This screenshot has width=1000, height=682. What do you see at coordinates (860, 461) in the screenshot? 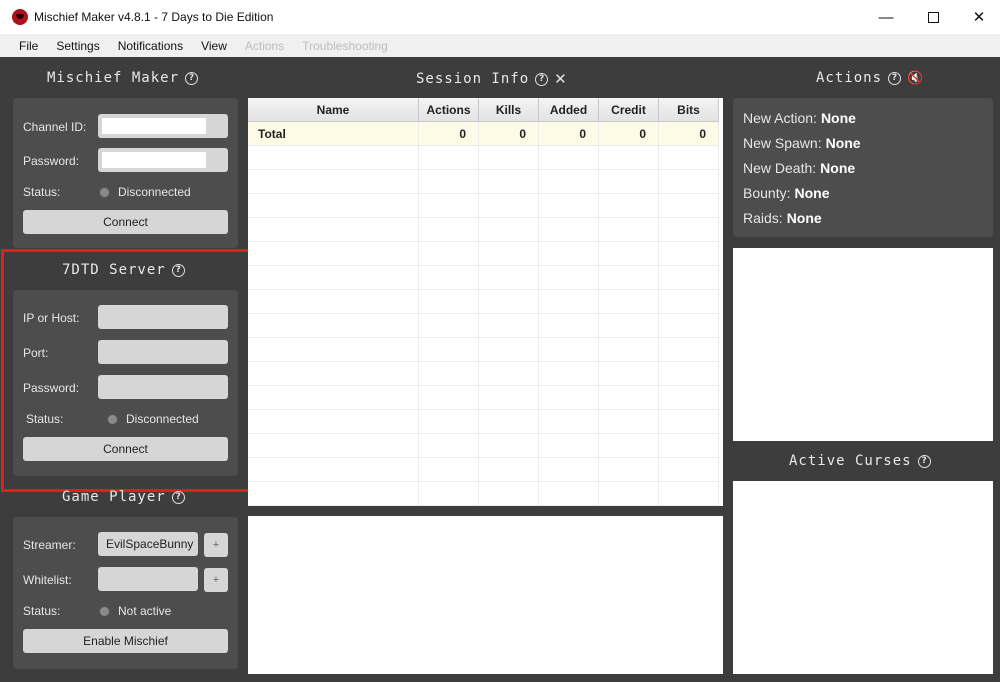
I see `active-curses-title: Active Curses ?` at bounding box center [860, 461].